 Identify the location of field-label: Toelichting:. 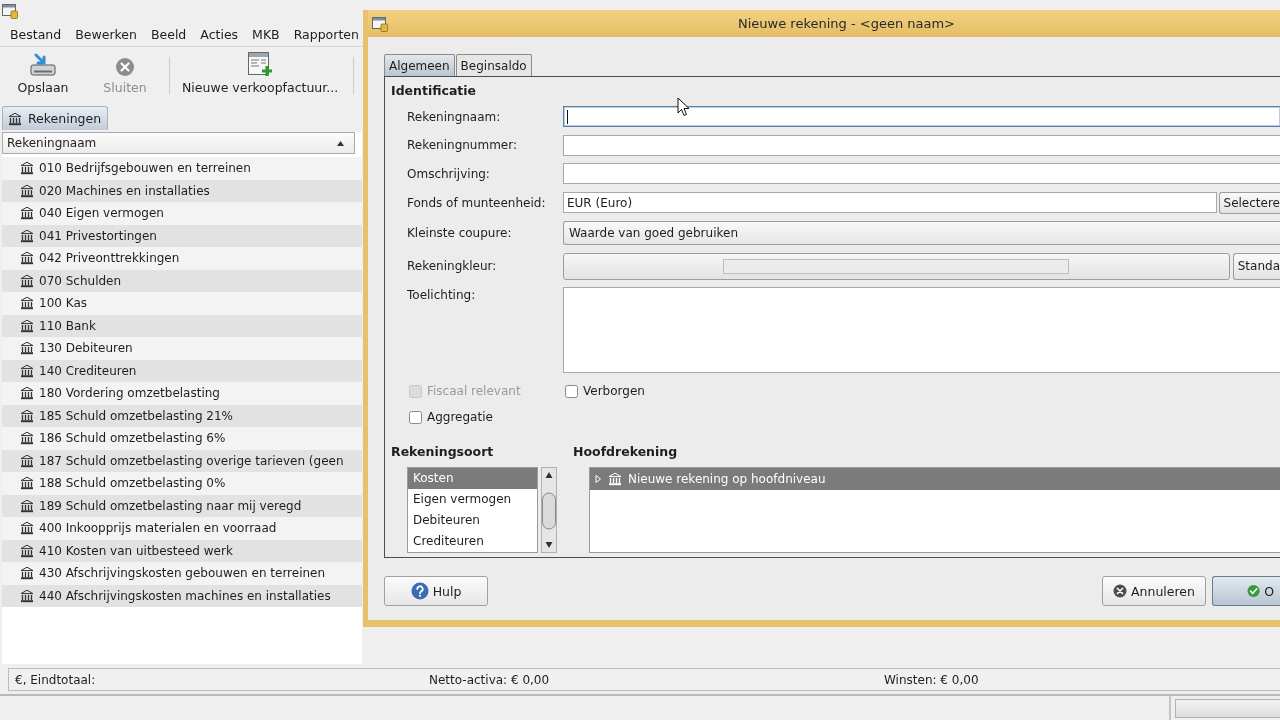
(441, 295).